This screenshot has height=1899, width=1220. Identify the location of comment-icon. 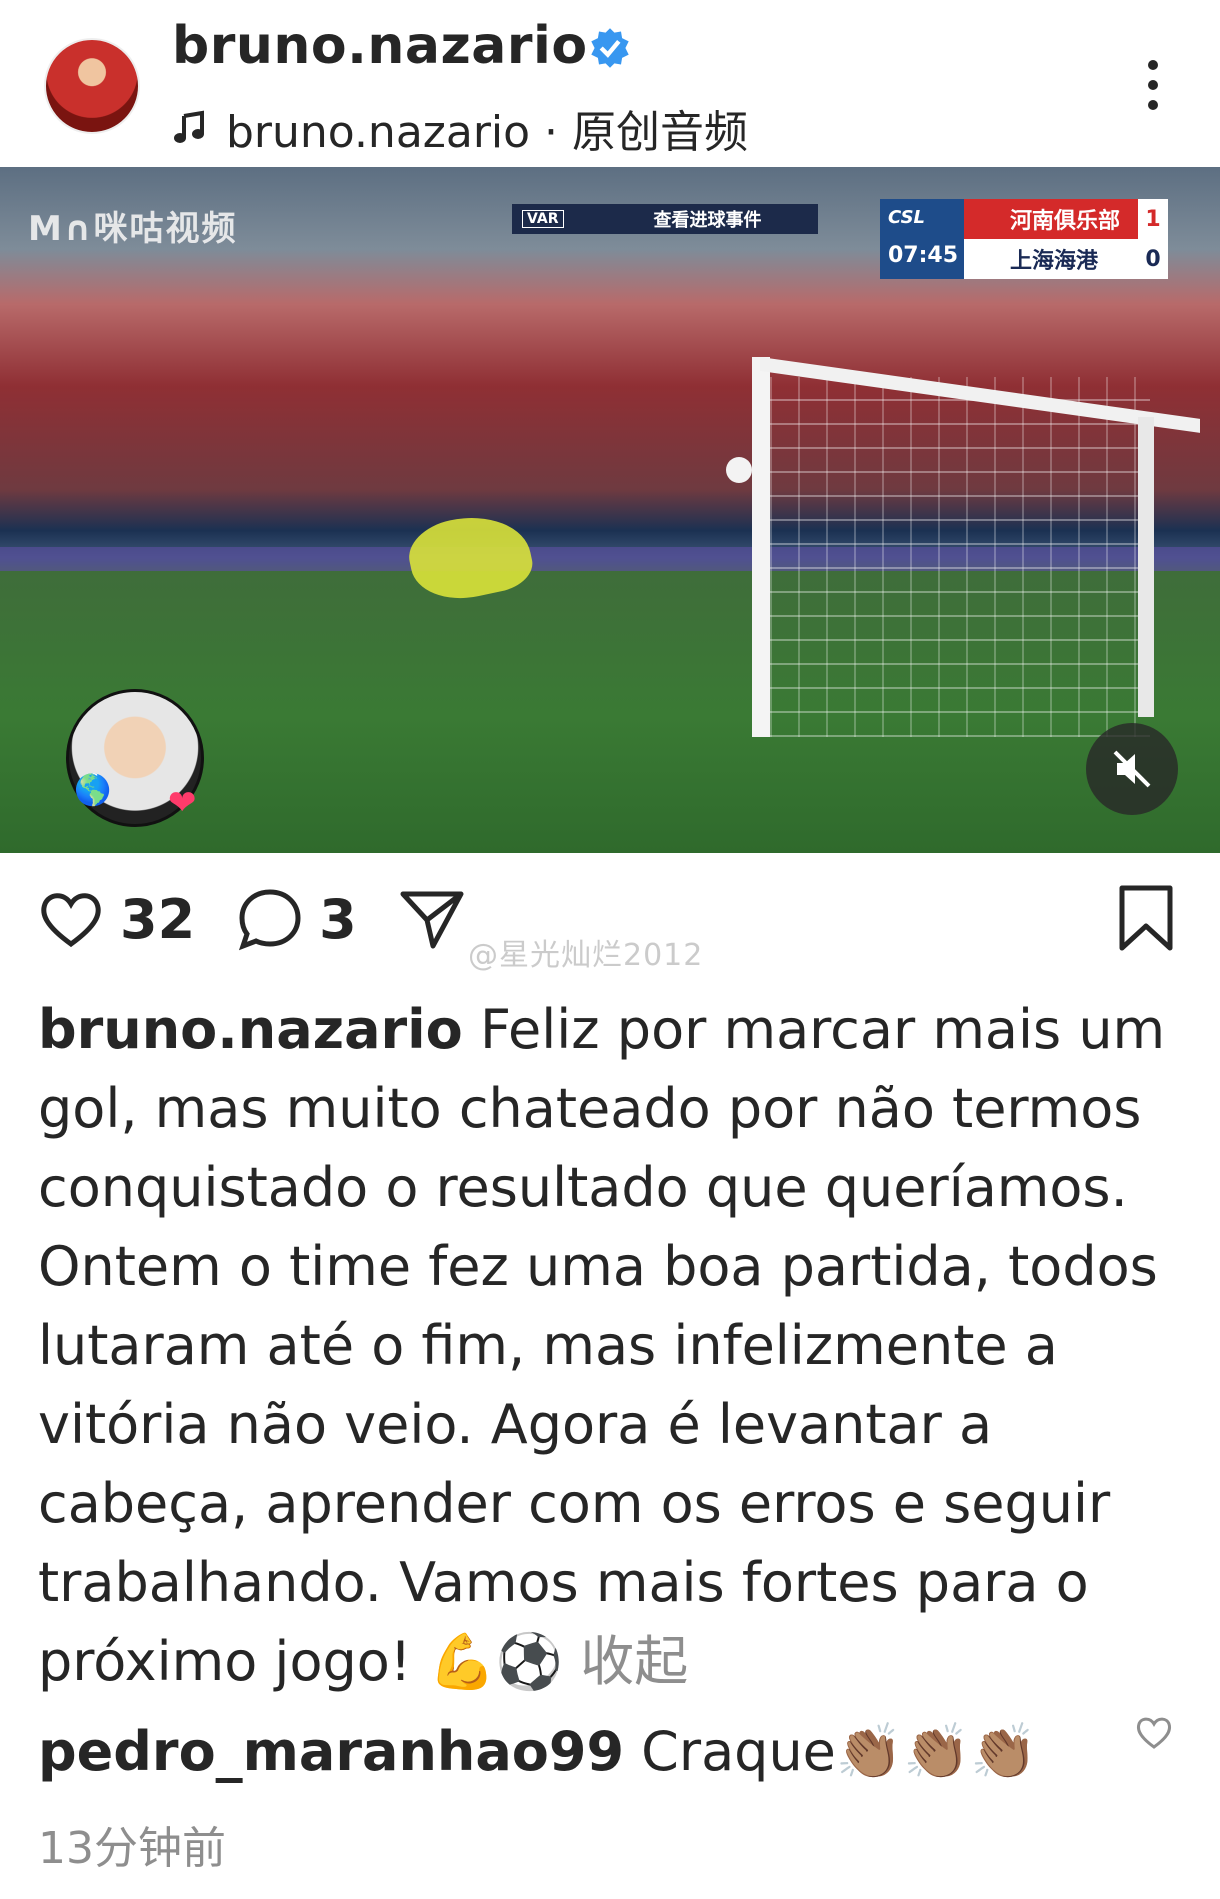
(270, 919).